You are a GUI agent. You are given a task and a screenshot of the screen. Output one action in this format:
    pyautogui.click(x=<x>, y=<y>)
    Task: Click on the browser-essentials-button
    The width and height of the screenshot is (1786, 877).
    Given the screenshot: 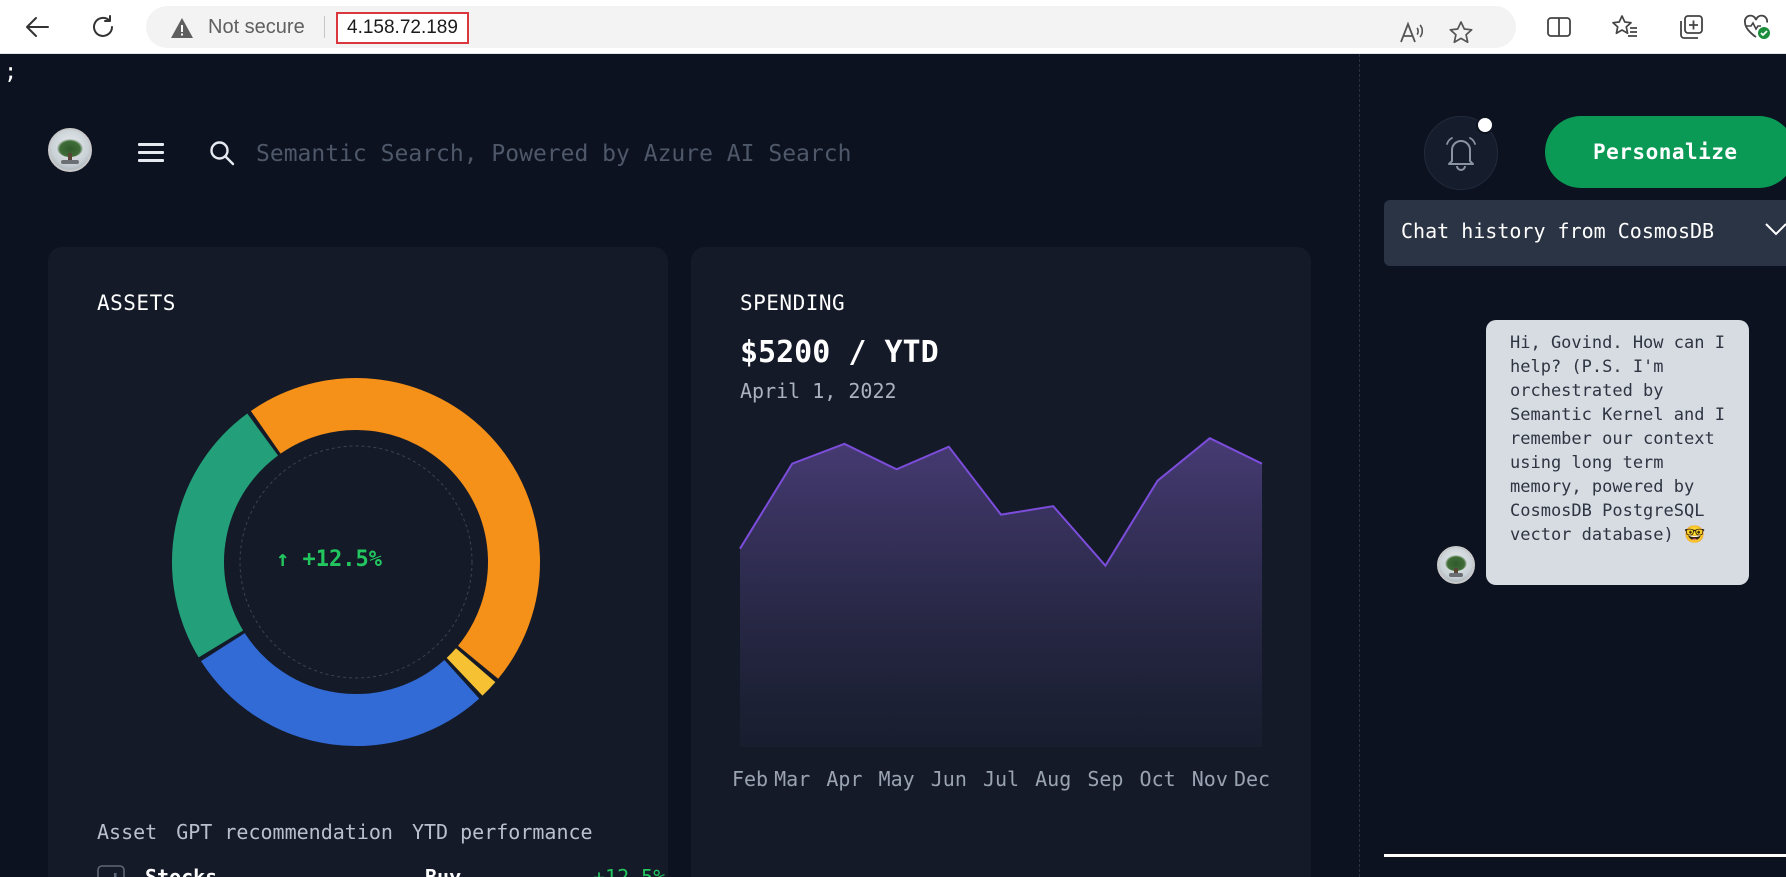 What is the action you would take?
    pyautogui.click(x=1757, y=27)
    